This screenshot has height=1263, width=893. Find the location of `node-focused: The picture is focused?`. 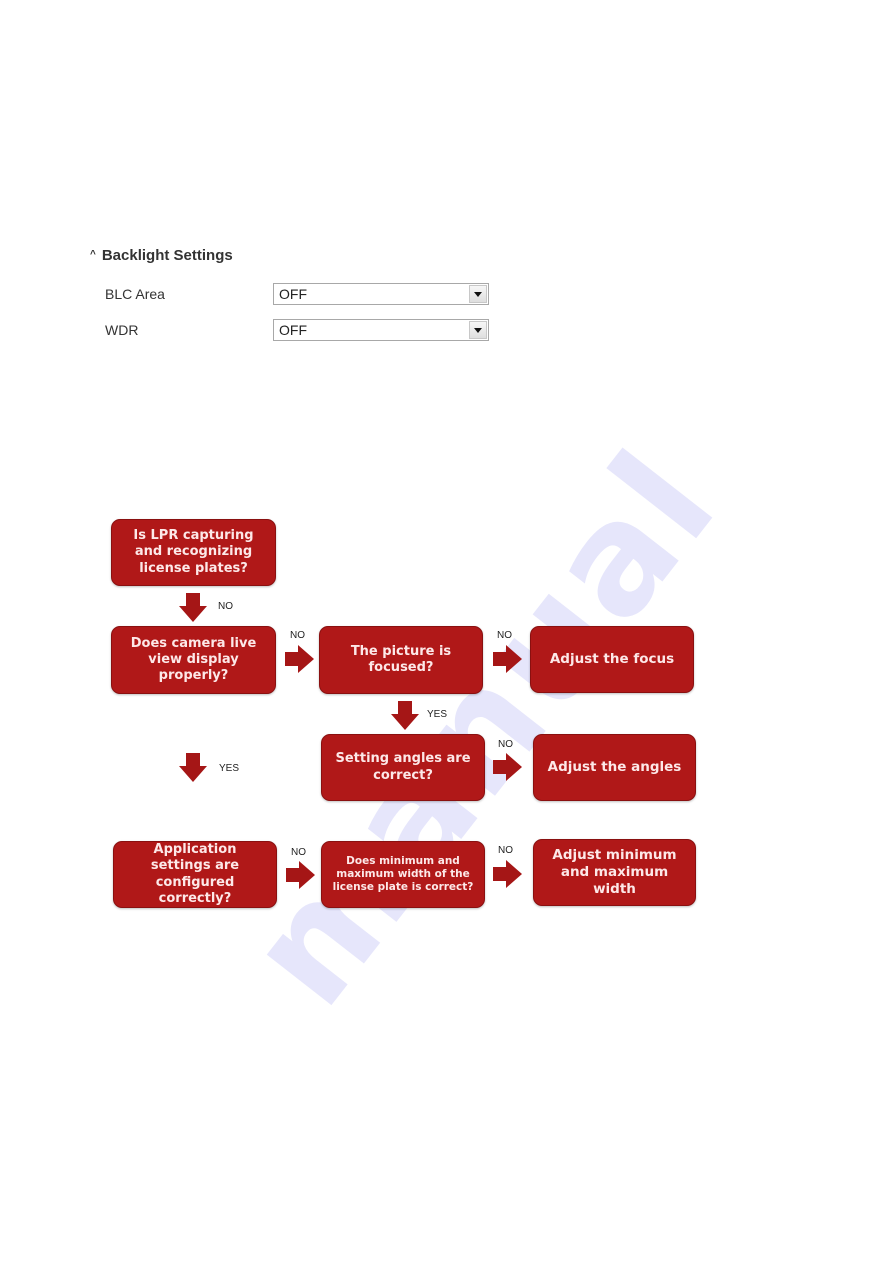

node-focused: The picture is focused? is located at coordinates (401, 660).